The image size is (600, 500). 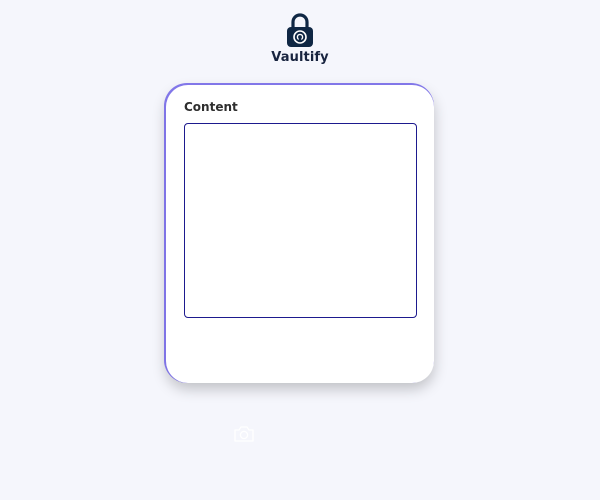 What do you see at coordinates (300, 30) in the screenshot?
I see `lock-icon` at bounding box center [300, 30].